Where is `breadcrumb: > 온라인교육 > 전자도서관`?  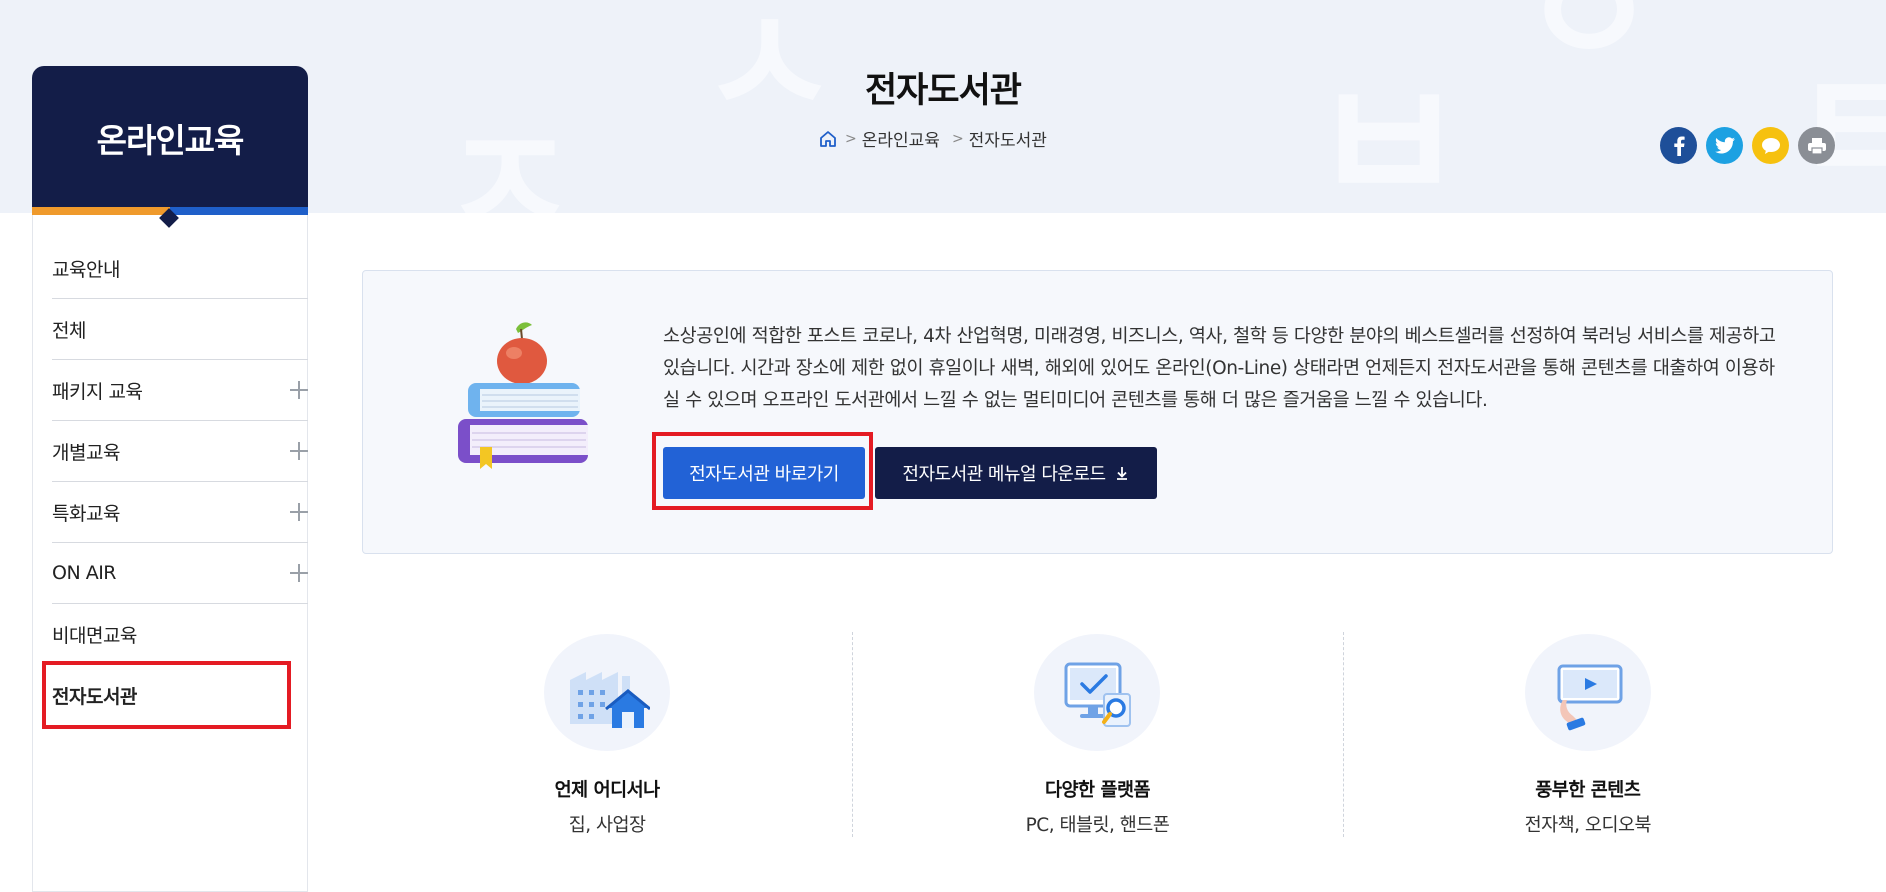
breadcrumb: > 온라인교육 > 전자도서관 is located at coordinates (932, 138).